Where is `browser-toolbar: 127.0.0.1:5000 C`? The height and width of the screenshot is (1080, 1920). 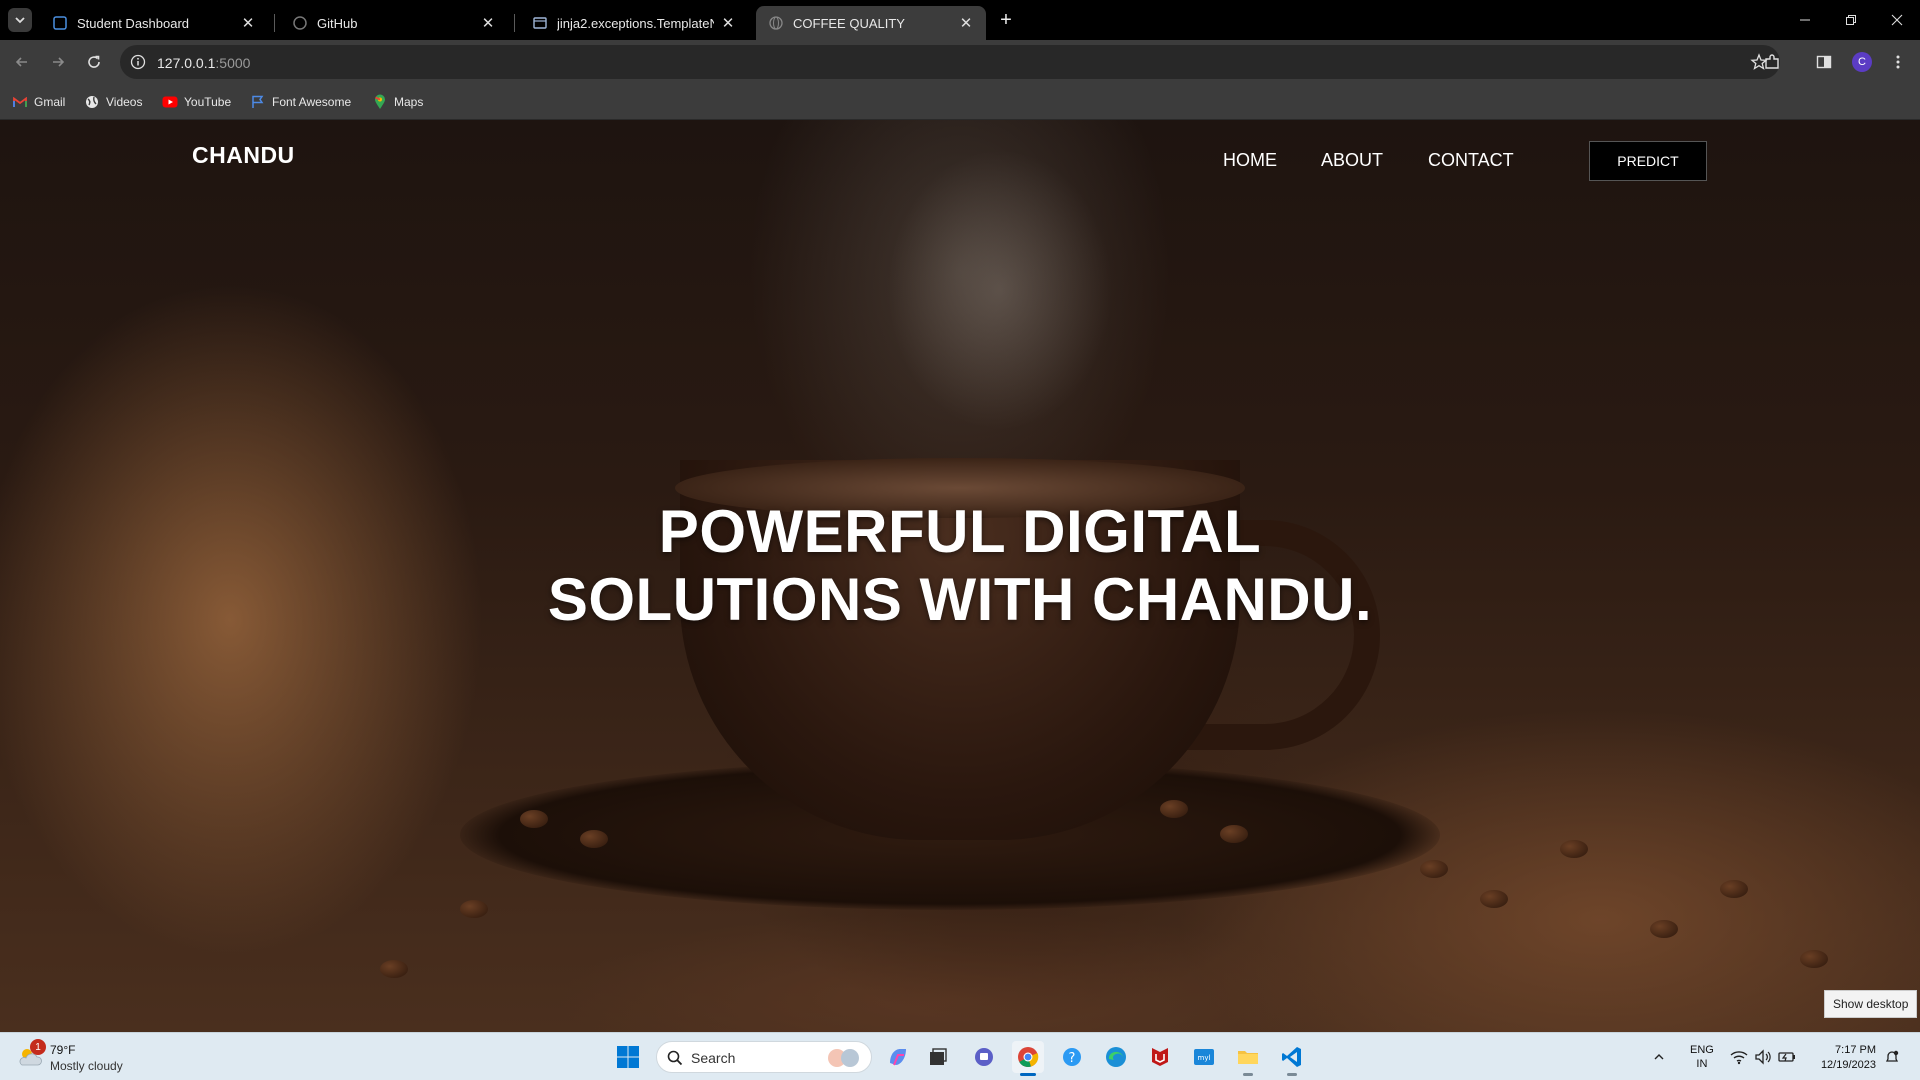 browser-toolbar: 127.0.0.1:5000 C is located at coordinates (960, 62).